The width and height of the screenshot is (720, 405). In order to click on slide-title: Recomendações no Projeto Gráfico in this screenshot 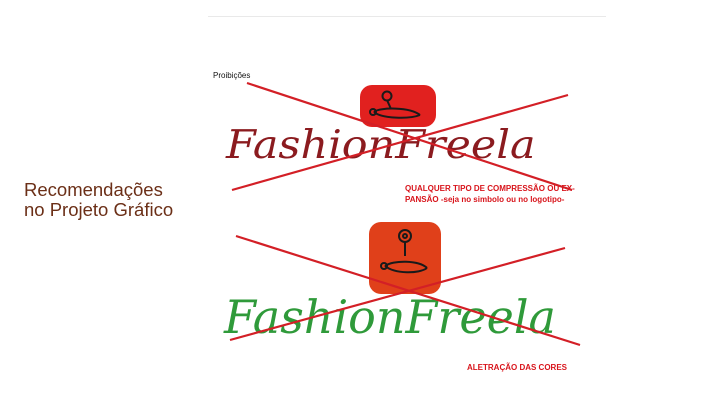, I will do `click(99, 199)`.